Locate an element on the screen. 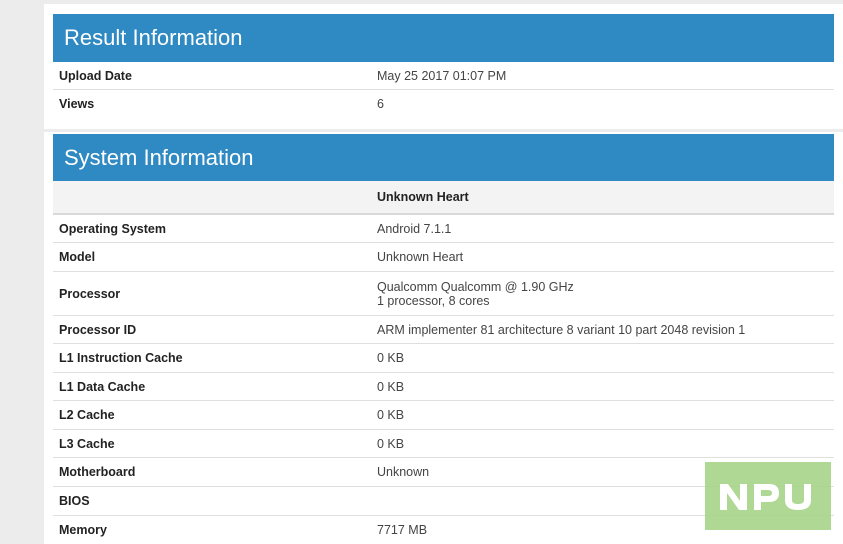  upload-date-label: Upload Date is located at coordinates (212, 76).